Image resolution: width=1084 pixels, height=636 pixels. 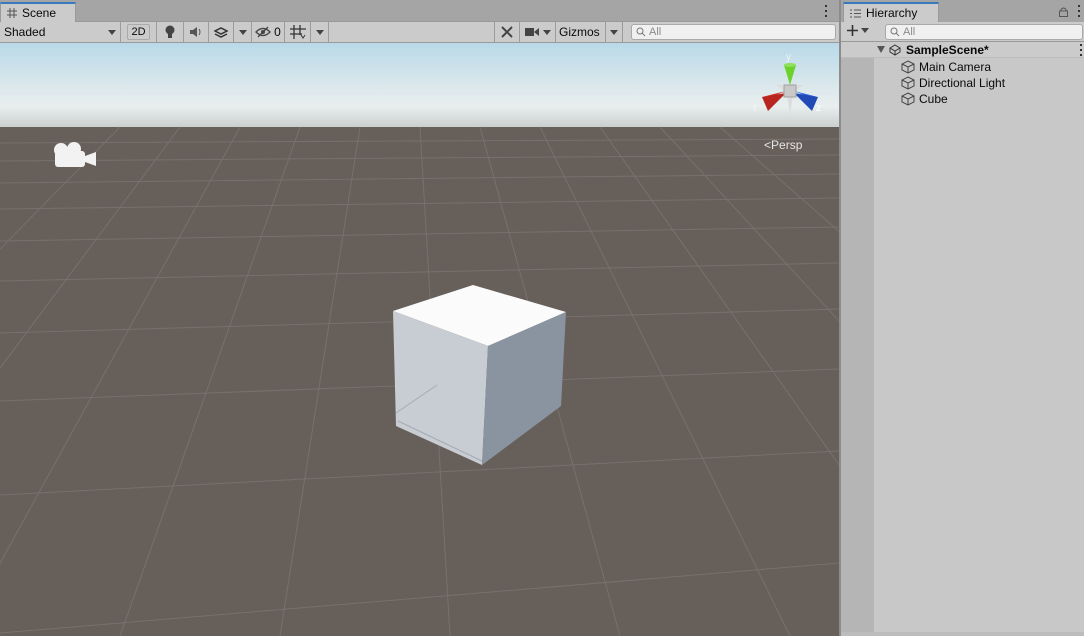 I want to click on cube-object, so click(x=480, y=375).